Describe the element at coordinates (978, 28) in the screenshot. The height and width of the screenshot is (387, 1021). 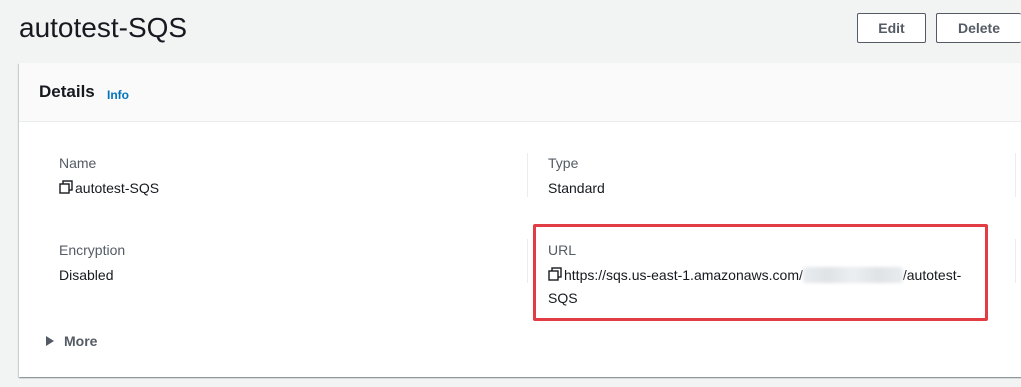
I see `delete-button: Delete` at that location.